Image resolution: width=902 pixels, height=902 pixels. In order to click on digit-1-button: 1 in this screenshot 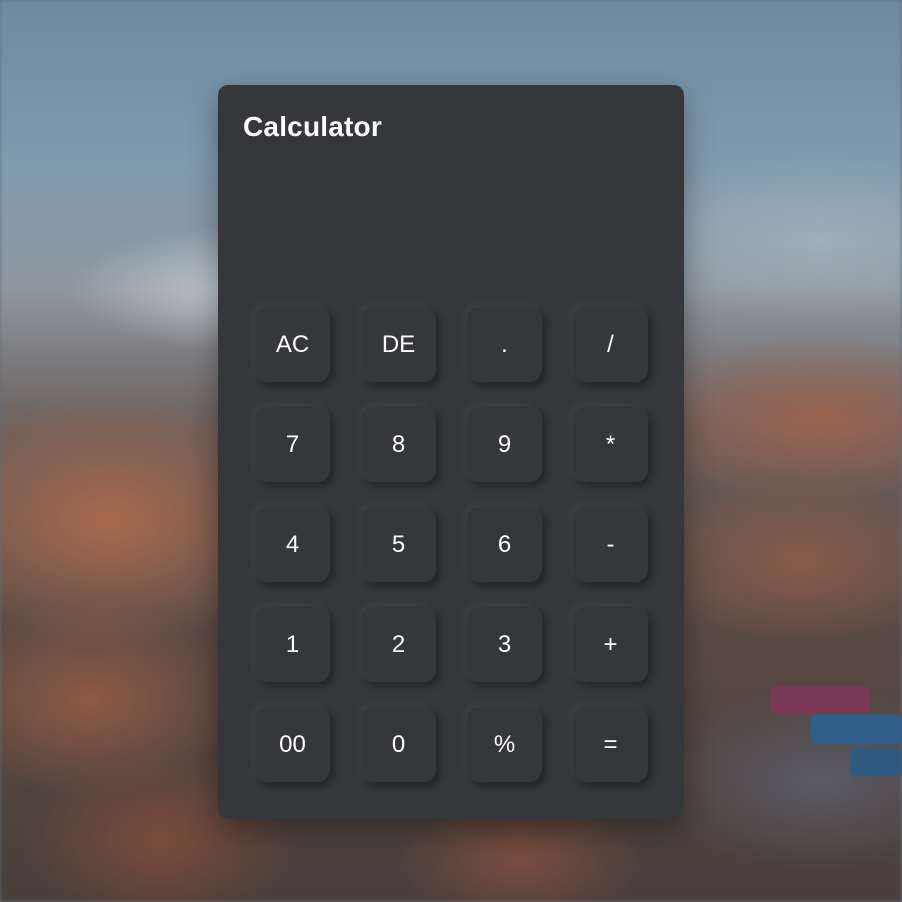, I will do `click(292, 644)`.